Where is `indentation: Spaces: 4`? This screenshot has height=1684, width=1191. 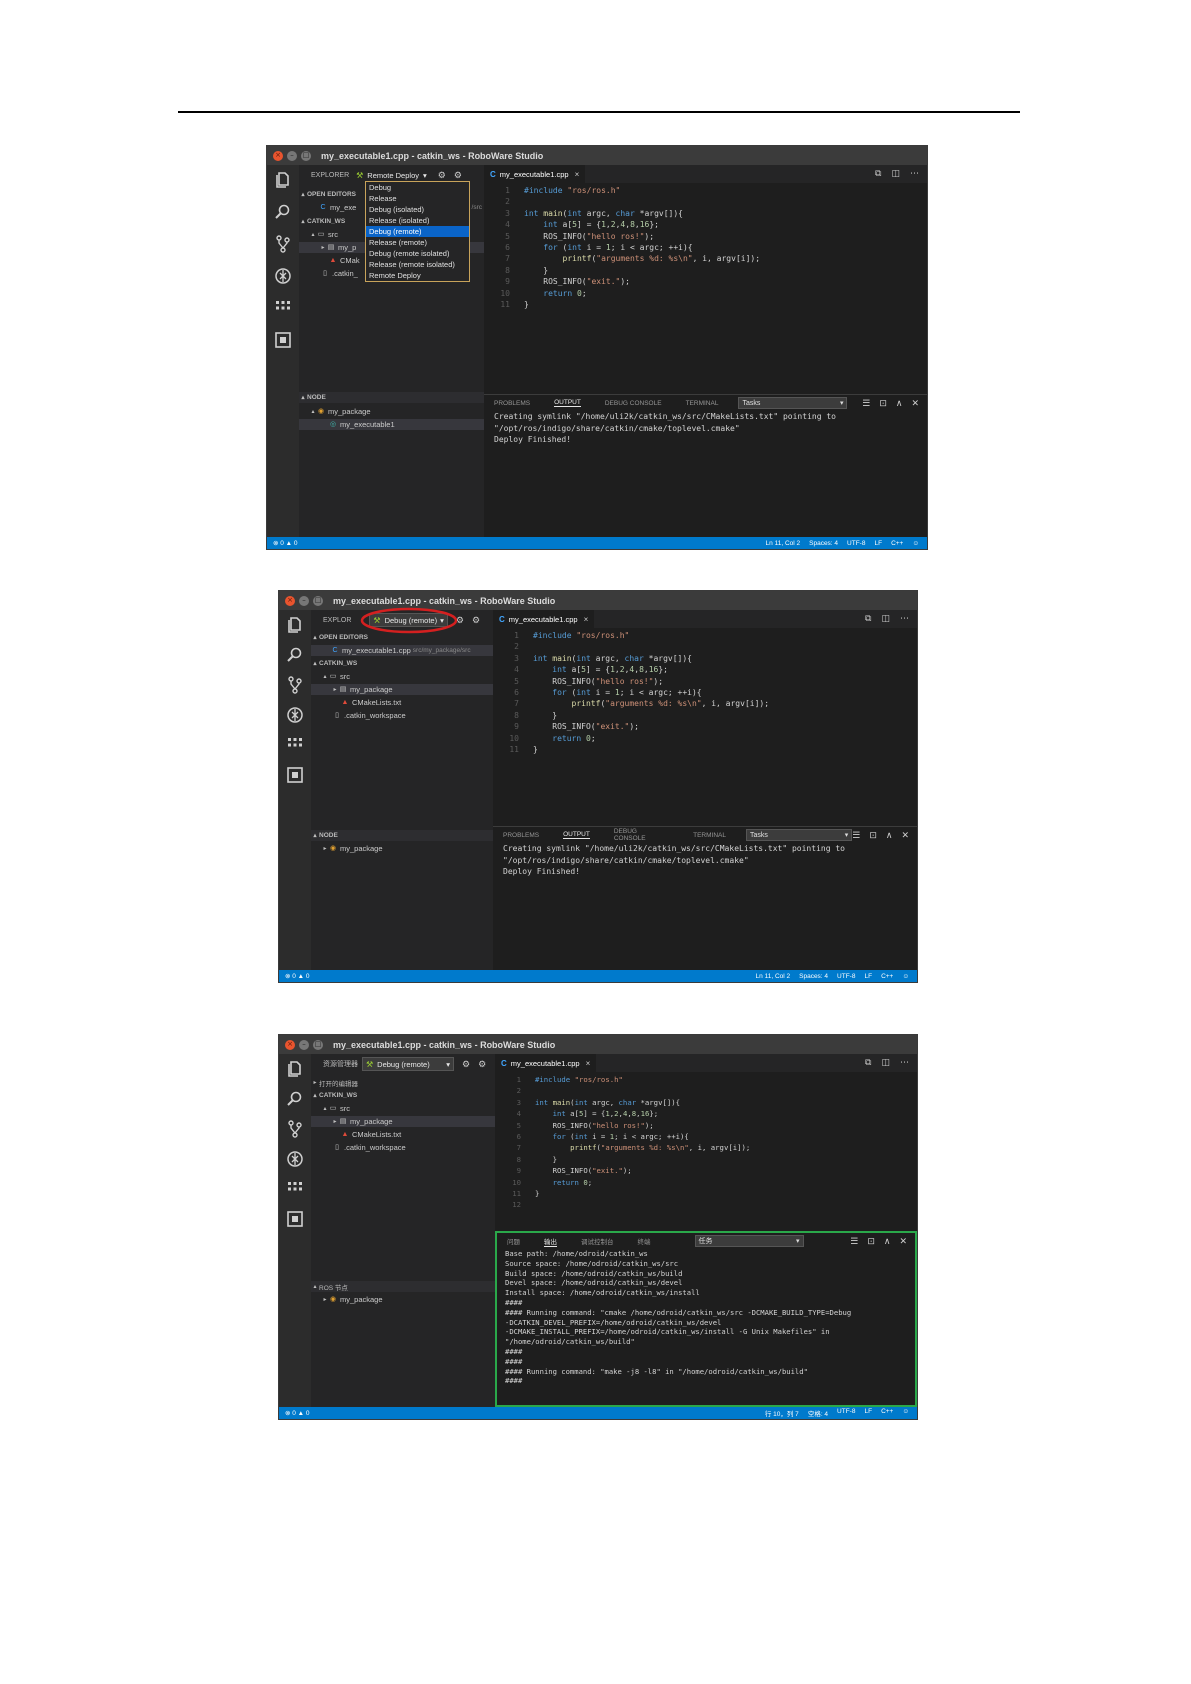
indentation: Spaces: 4 is located at coordinates (813, 976).